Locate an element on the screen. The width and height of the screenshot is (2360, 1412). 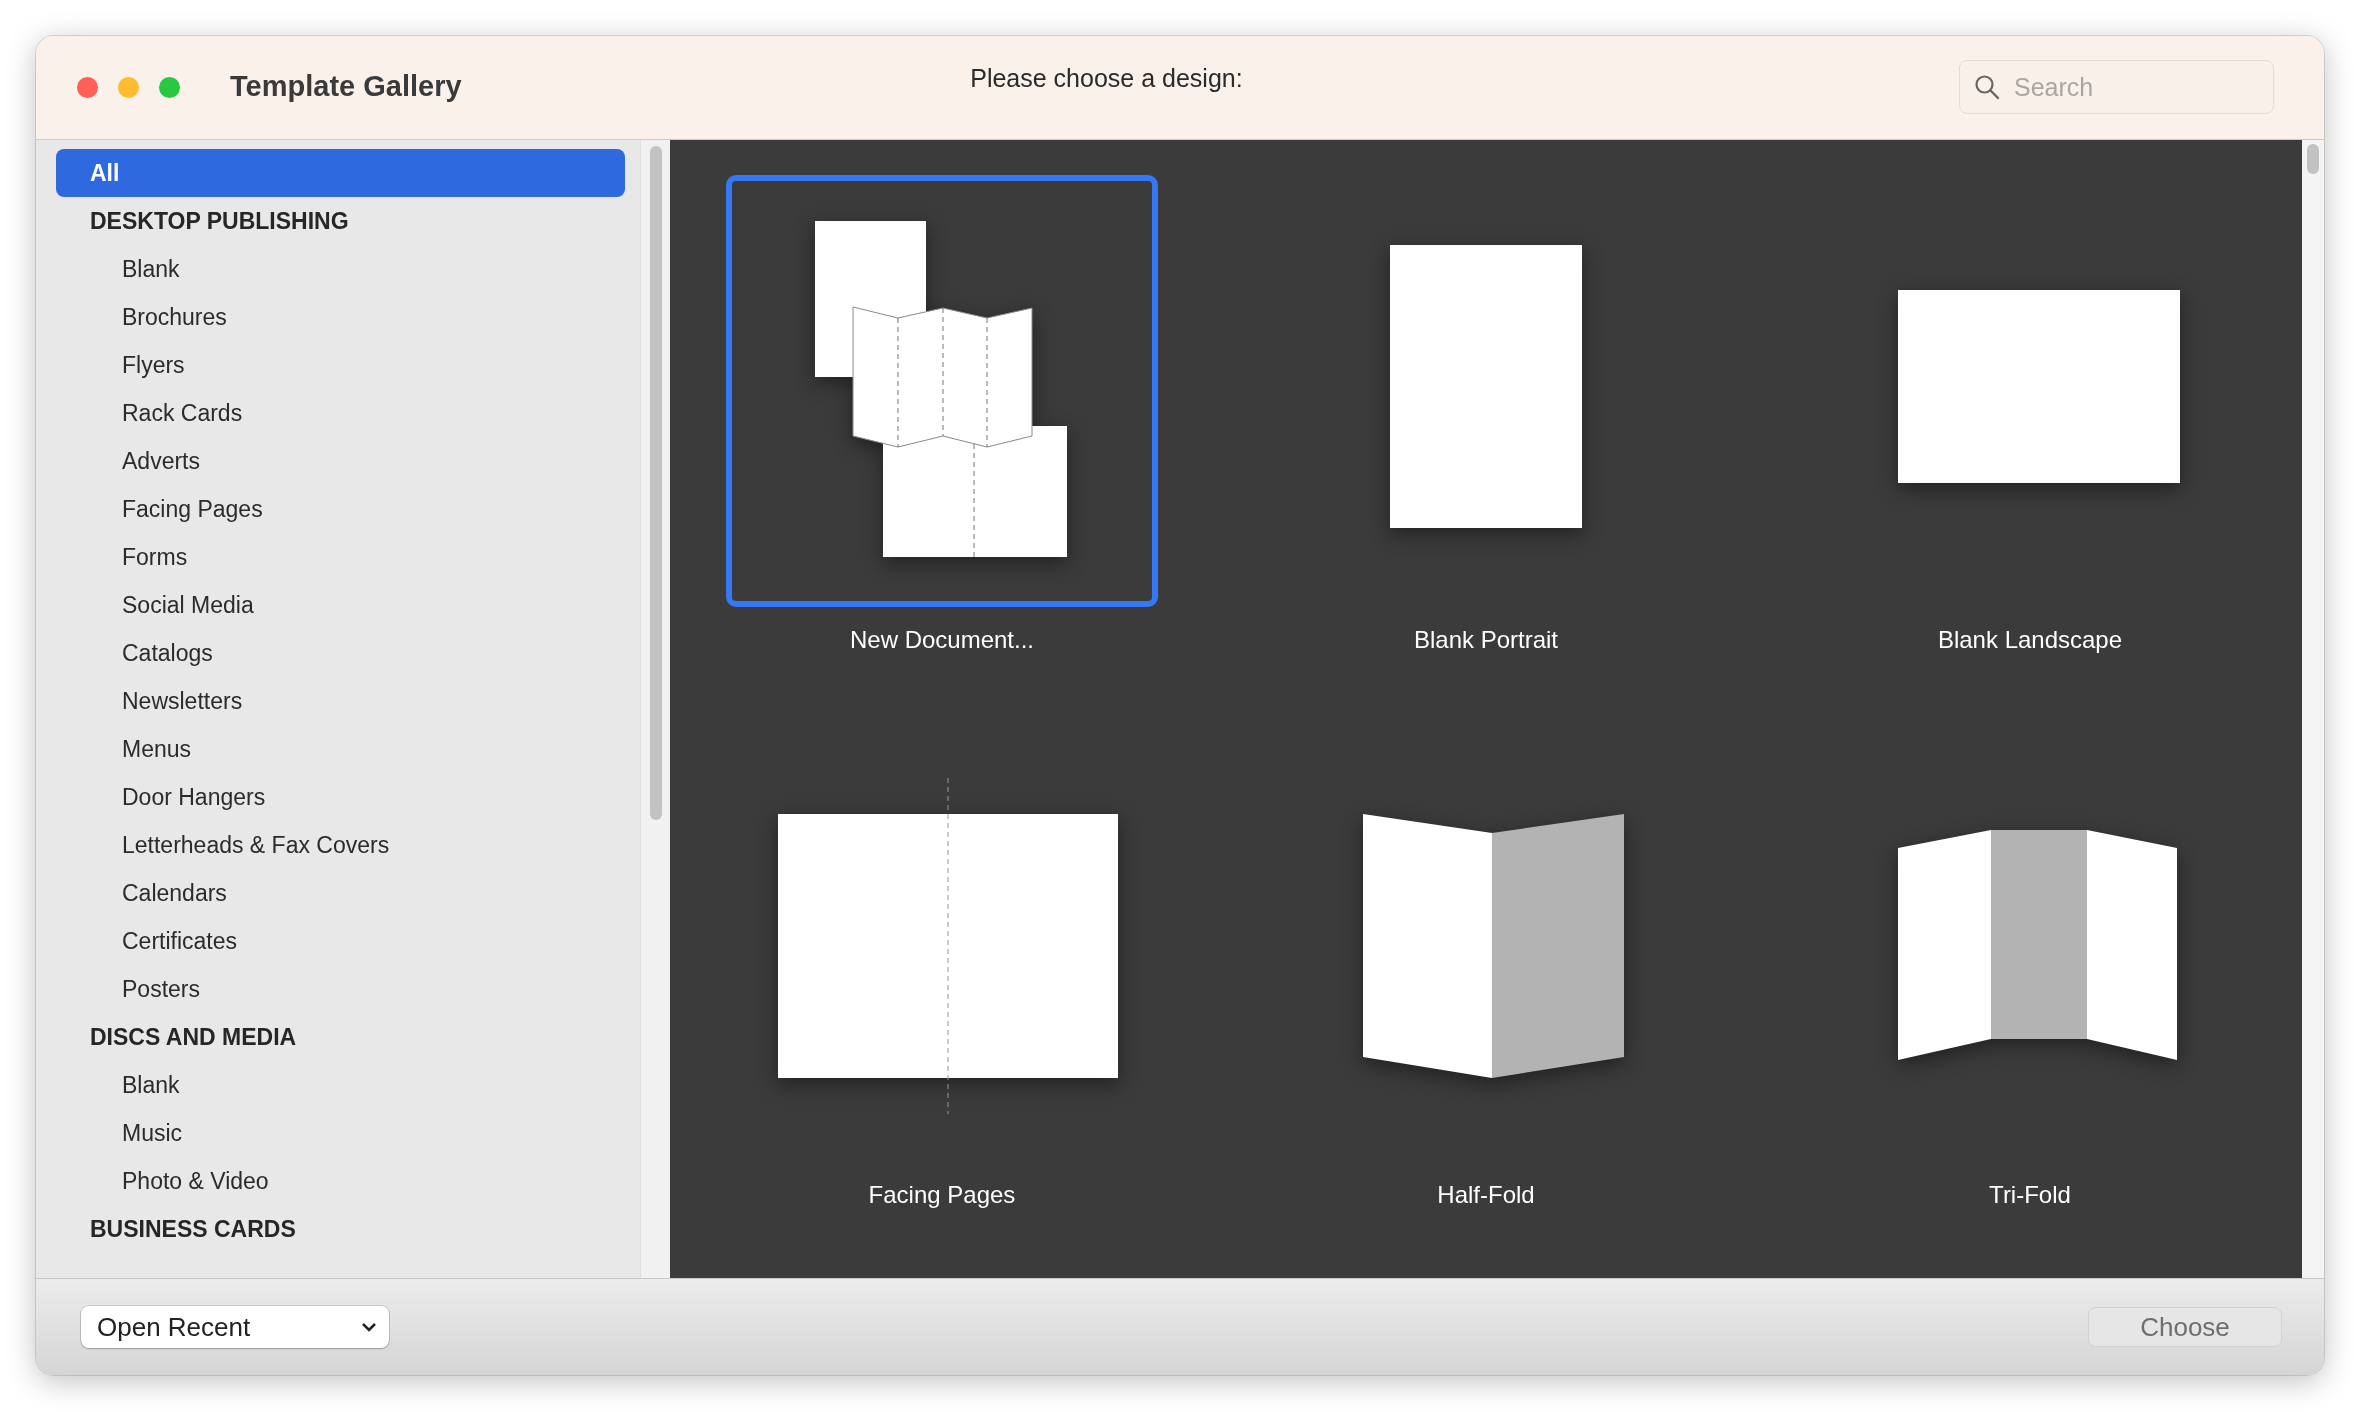
template-label: Facing Pages is located at coordinates (942, 1195).